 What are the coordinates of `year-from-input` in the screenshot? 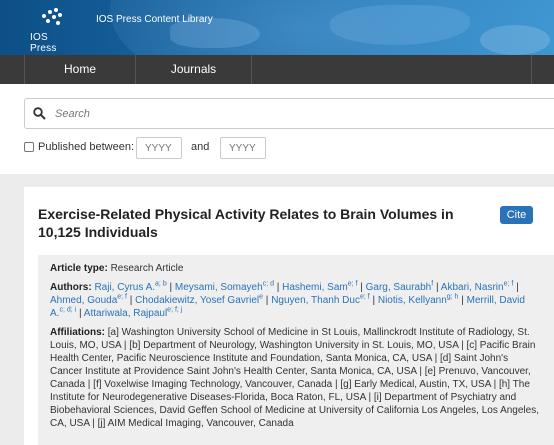 It's located at (159, 148).